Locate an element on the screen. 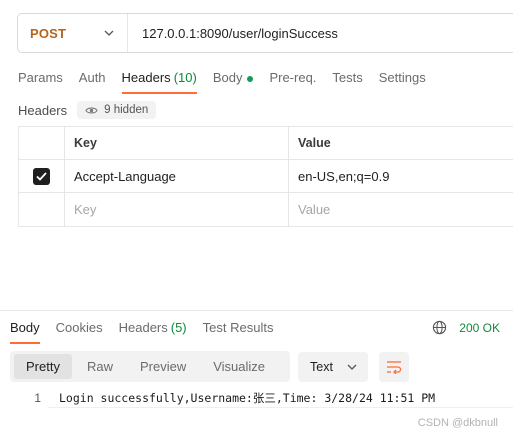  headers-title: Headers is located at coordinates (43, 110).